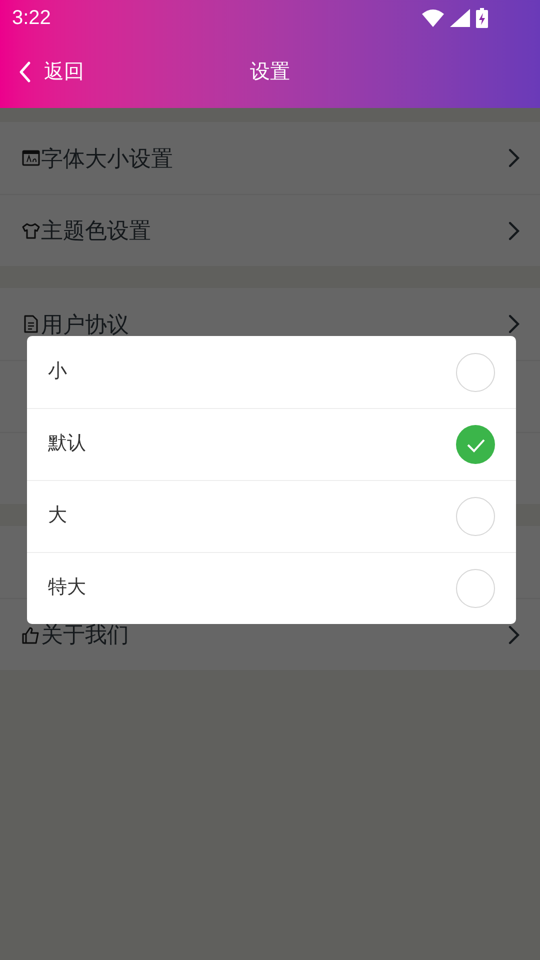  Describe the element at coordinates (270, 158) in the screenshot. I see `settings-row: 字体大小设置` at that location.